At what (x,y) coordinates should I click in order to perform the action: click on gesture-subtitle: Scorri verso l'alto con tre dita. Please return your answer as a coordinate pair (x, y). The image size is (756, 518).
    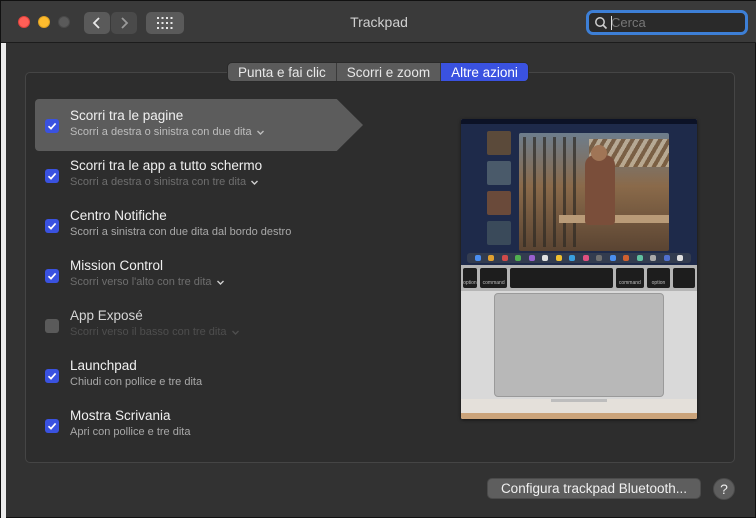
    Looking at the image, I should click on (141, 282).